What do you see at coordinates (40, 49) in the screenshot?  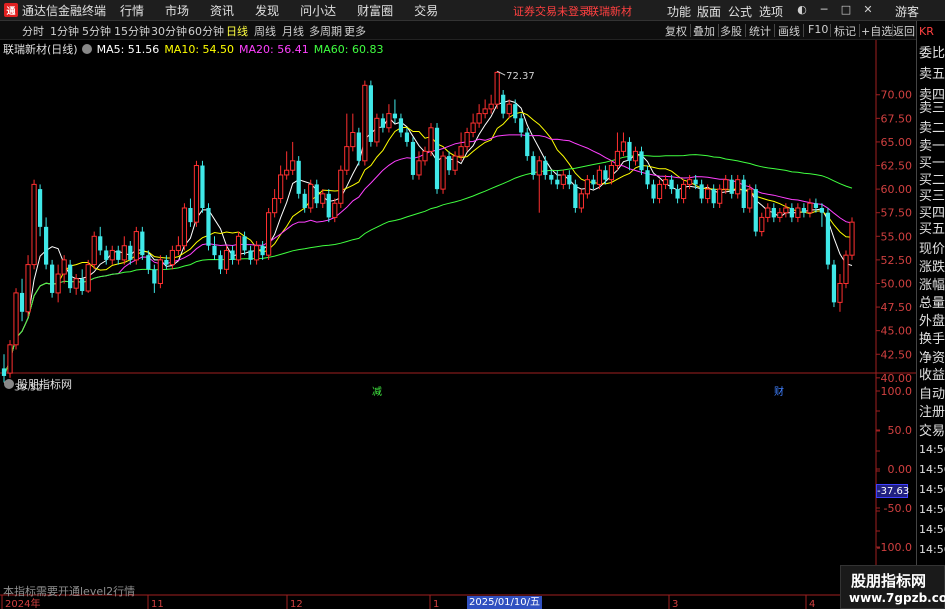 I see `stock-title: 联瑞新材(日线)` at bounding box center [40, 49].